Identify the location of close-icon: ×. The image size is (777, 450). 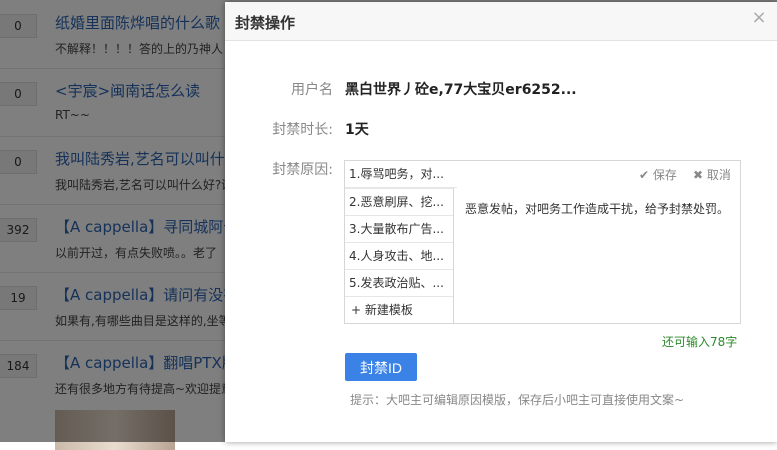
(759, 18).